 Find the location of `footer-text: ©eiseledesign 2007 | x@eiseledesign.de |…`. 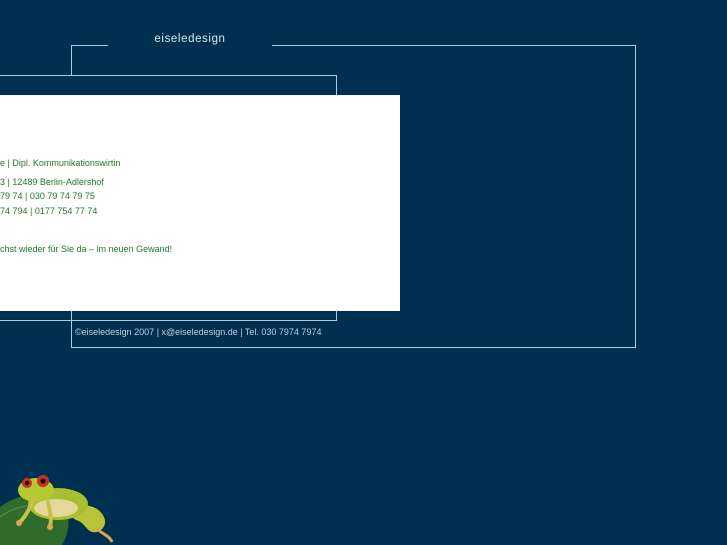

footer-text: ©eiseledesign 2007 | x@eiseledesign.de |… is located at coordinates (198, 332).